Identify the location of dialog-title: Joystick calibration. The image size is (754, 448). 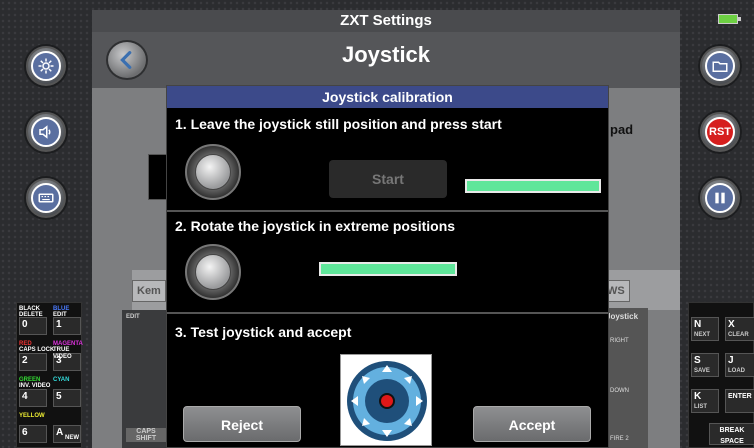
(387, 97).